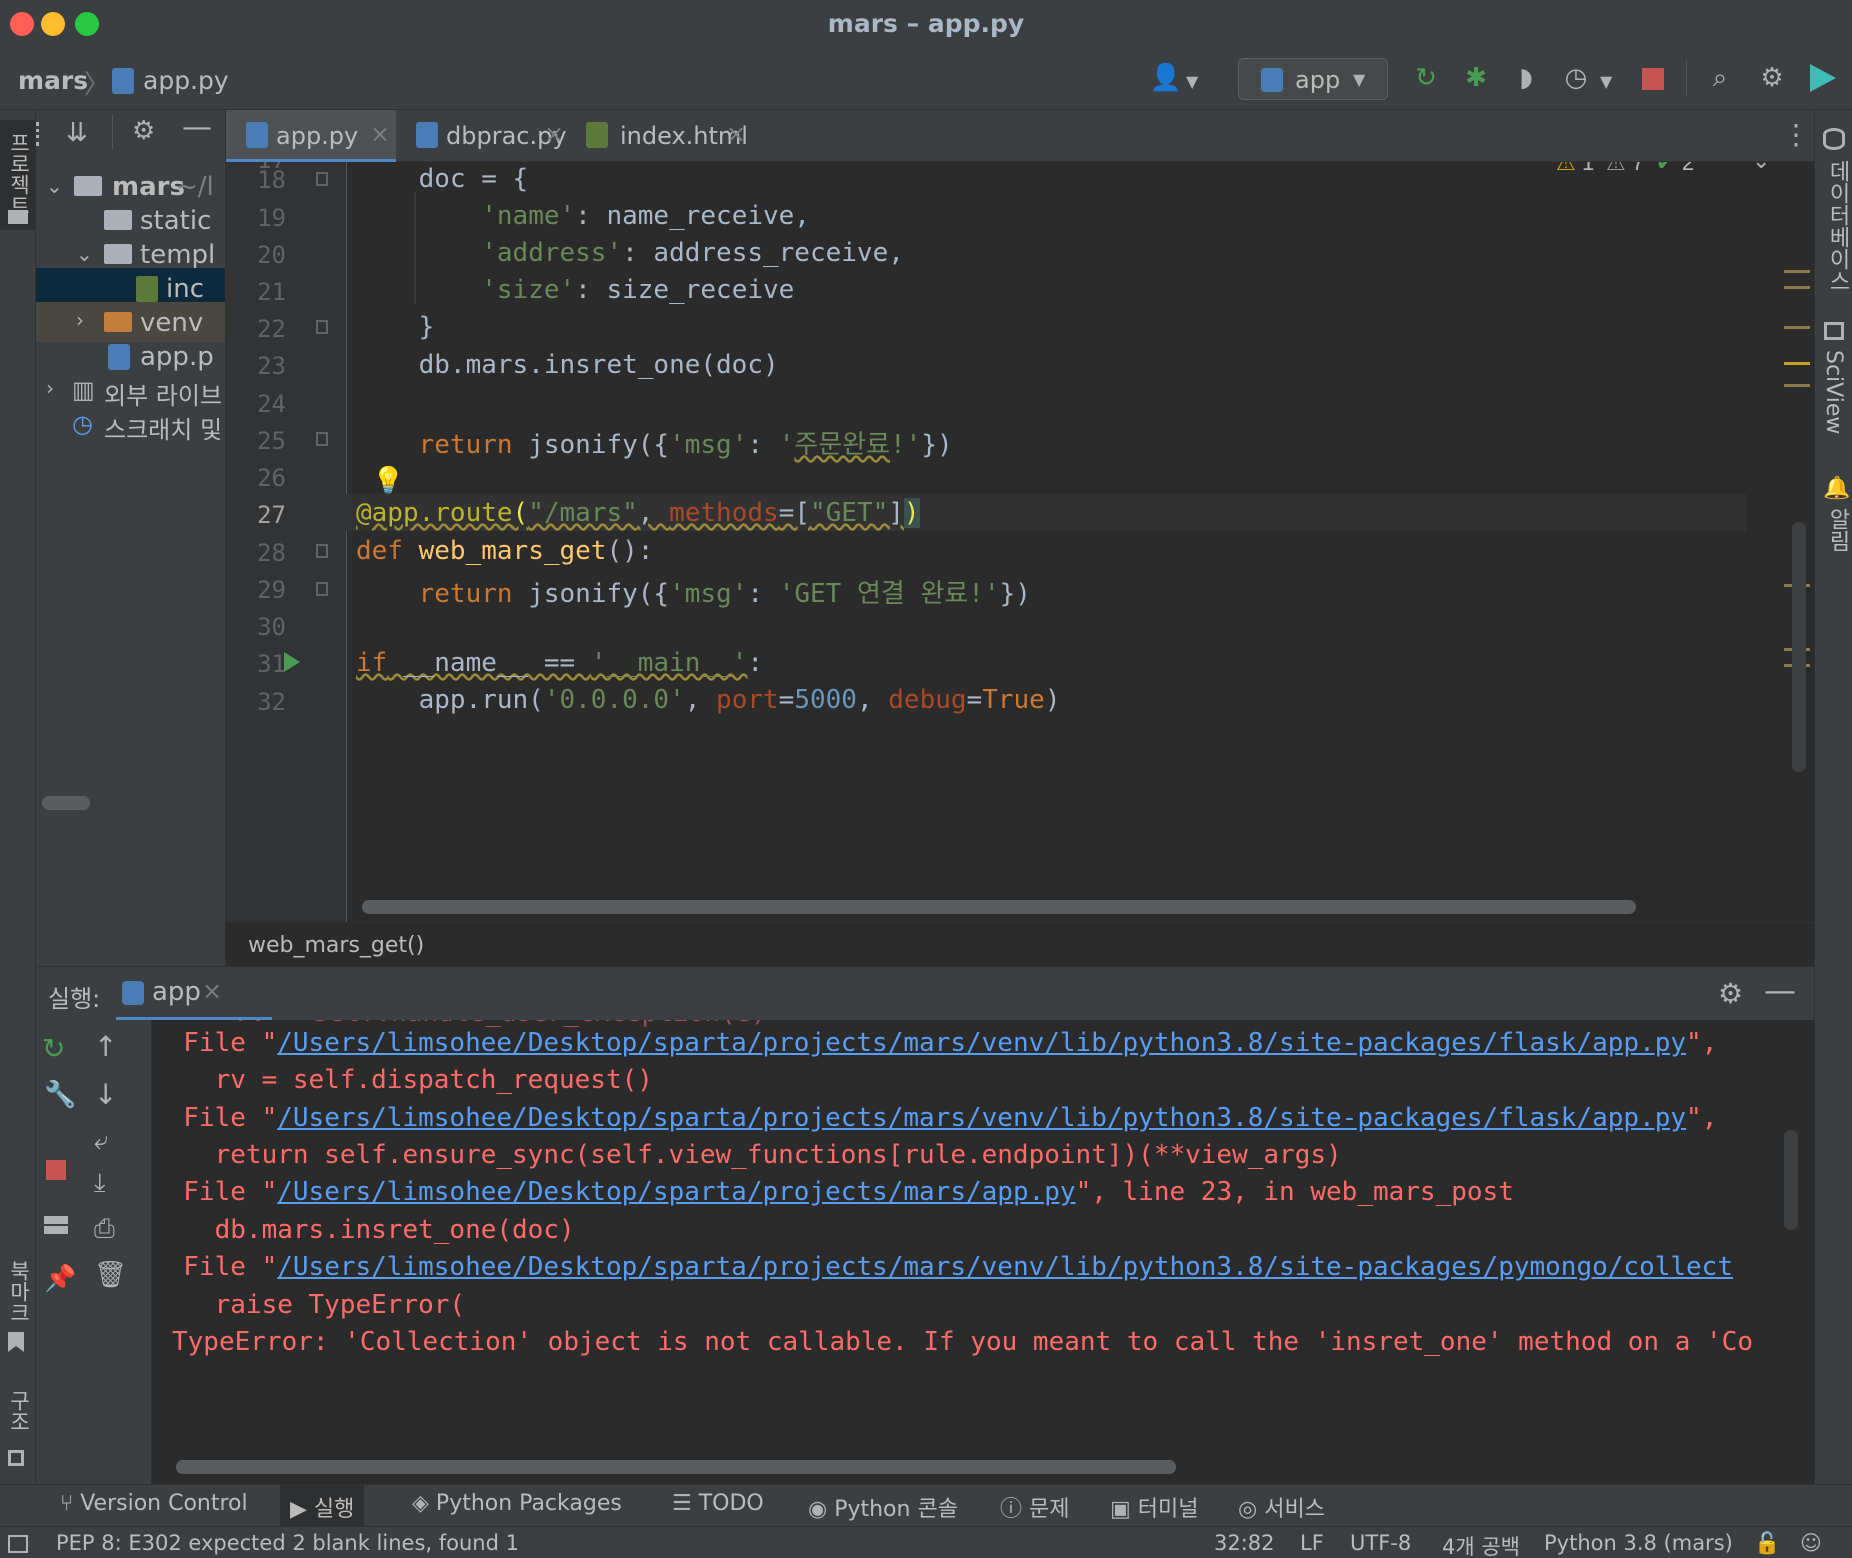 The height and width of the screenshot is (1558, 1852). I want to click on breadcrumb-file: app.py, so click(186, 80).